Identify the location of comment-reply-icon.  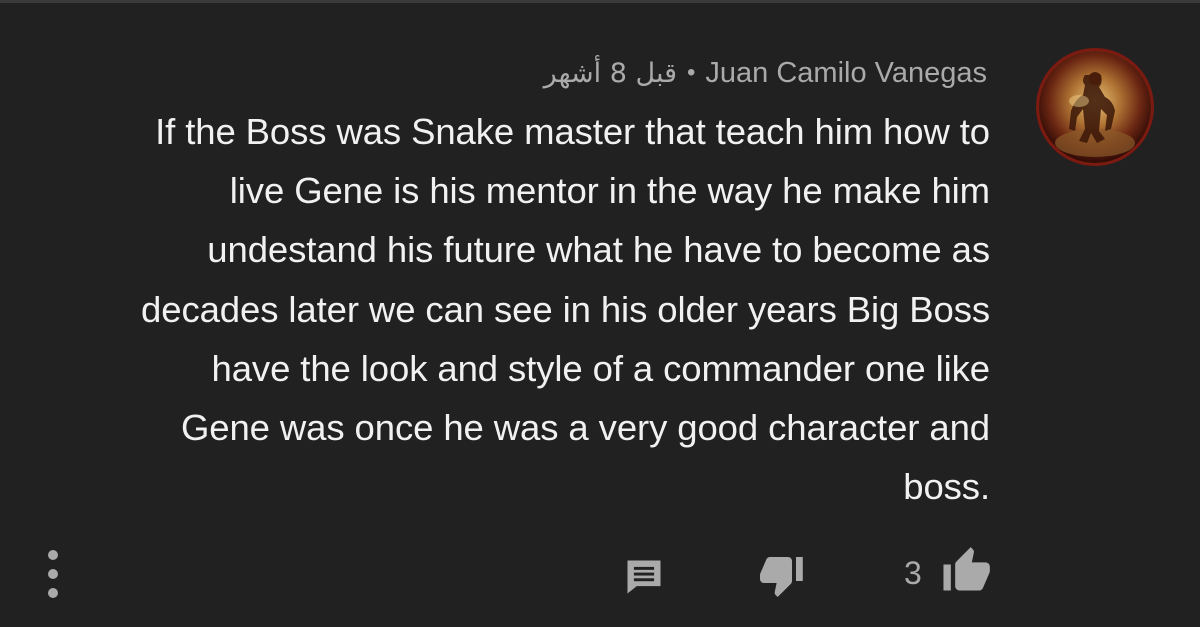
(644, 577).